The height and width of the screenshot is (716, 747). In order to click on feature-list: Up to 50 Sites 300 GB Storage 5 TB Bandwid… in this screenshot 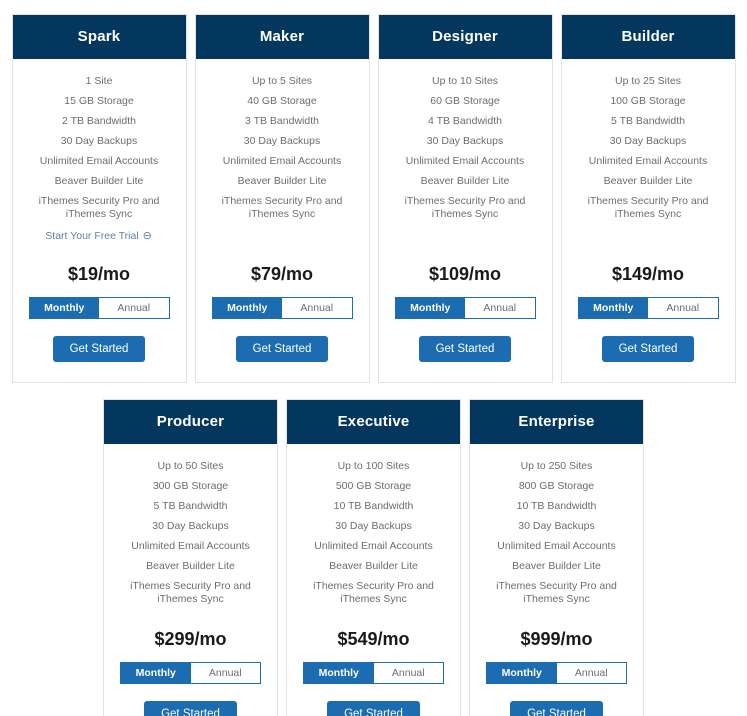, I will do `click(190, 532)`.